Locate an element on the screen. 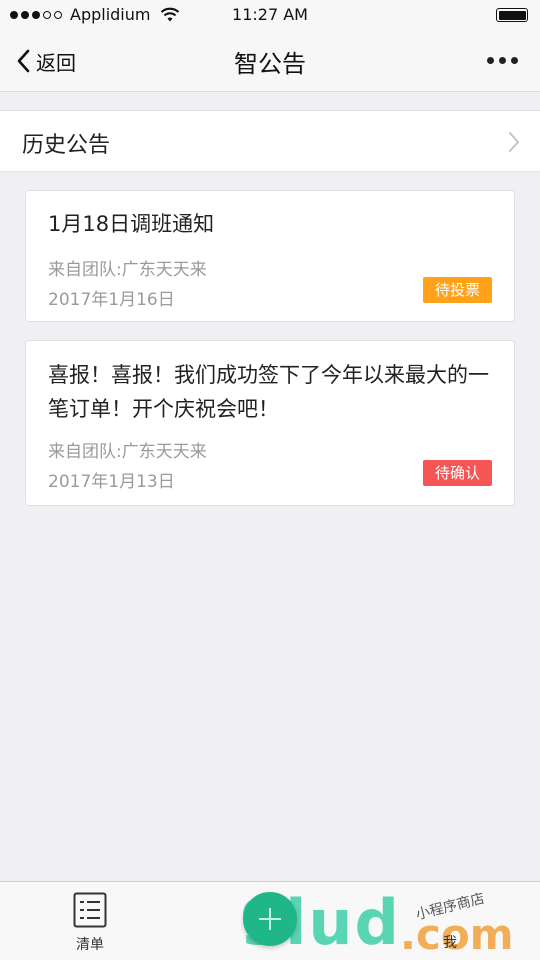 This screenshot has width=540, height=960. more-dots-icon is located at coordinates (490, 60).